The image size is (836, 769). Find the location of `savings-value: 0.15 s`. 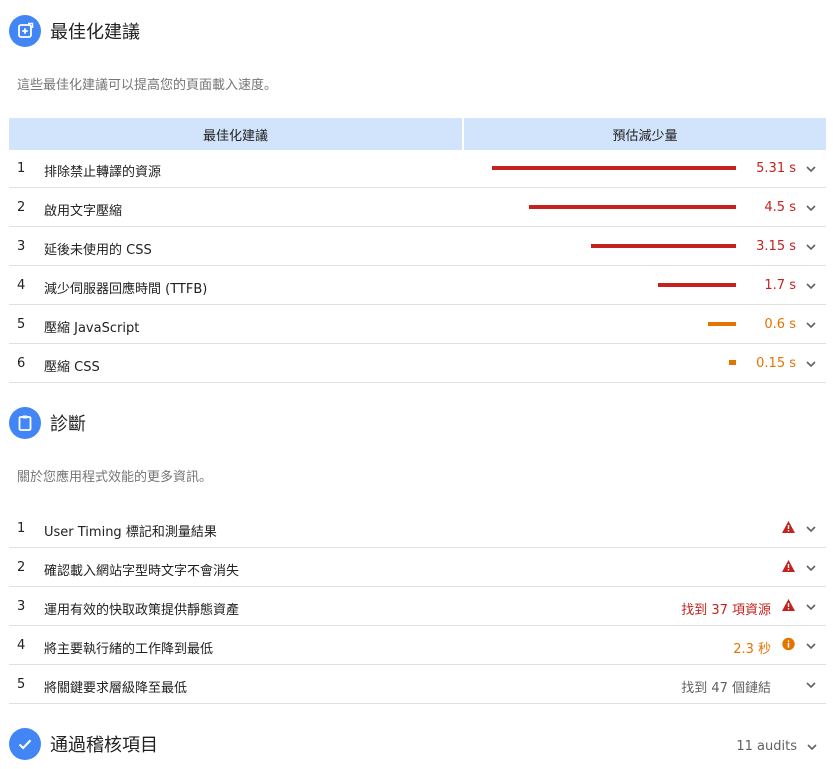

savings-value: 0.15 s is located at coordinates (776, 363).